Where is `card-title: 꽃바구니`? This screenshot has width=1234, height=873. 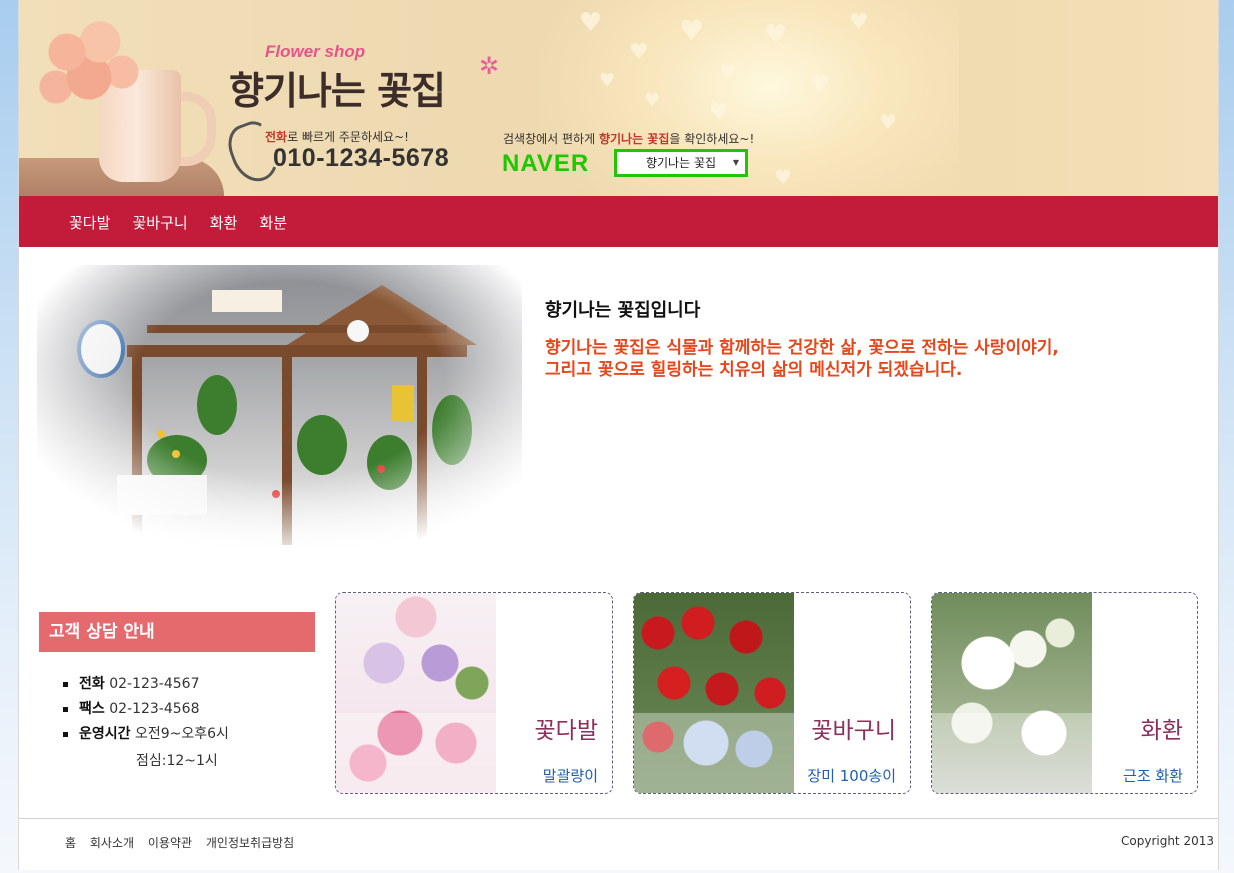 card-title: 꽃바구니 is located at coordinates (853, 731).